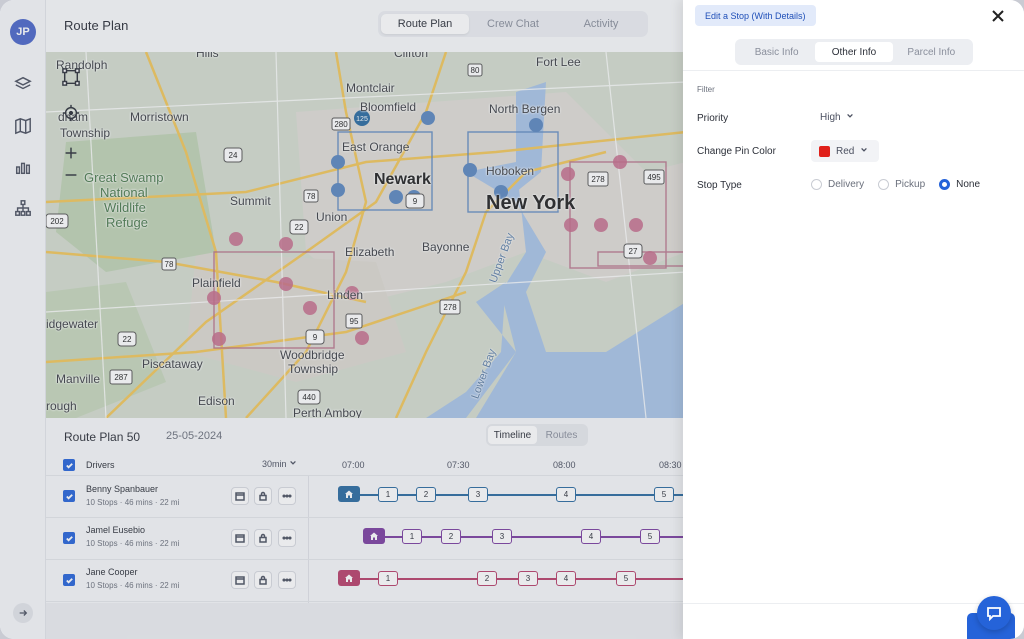 The height and width of the screenshot is (639, 1024). I want to click on priority-value: High, so click(830, 117).